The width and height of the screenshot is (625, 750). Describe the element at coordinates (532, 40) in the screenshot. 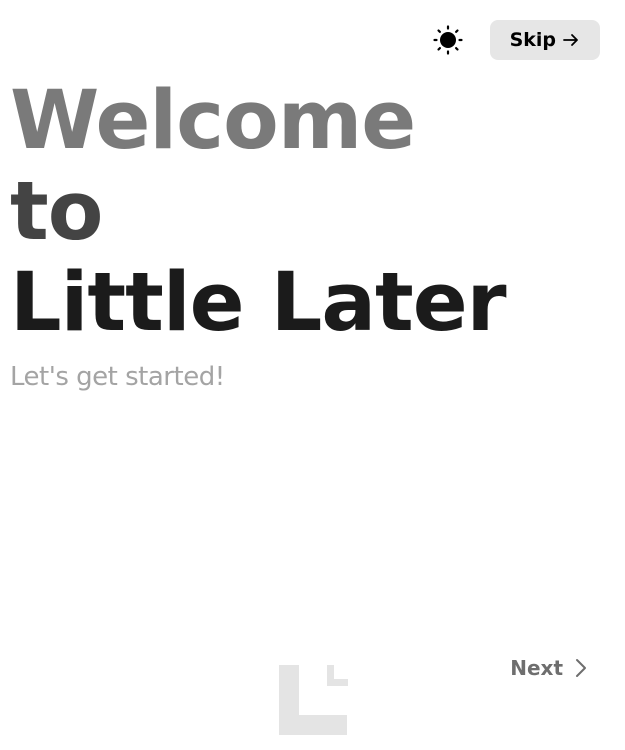

I see `skip-label: Skip` at that location.